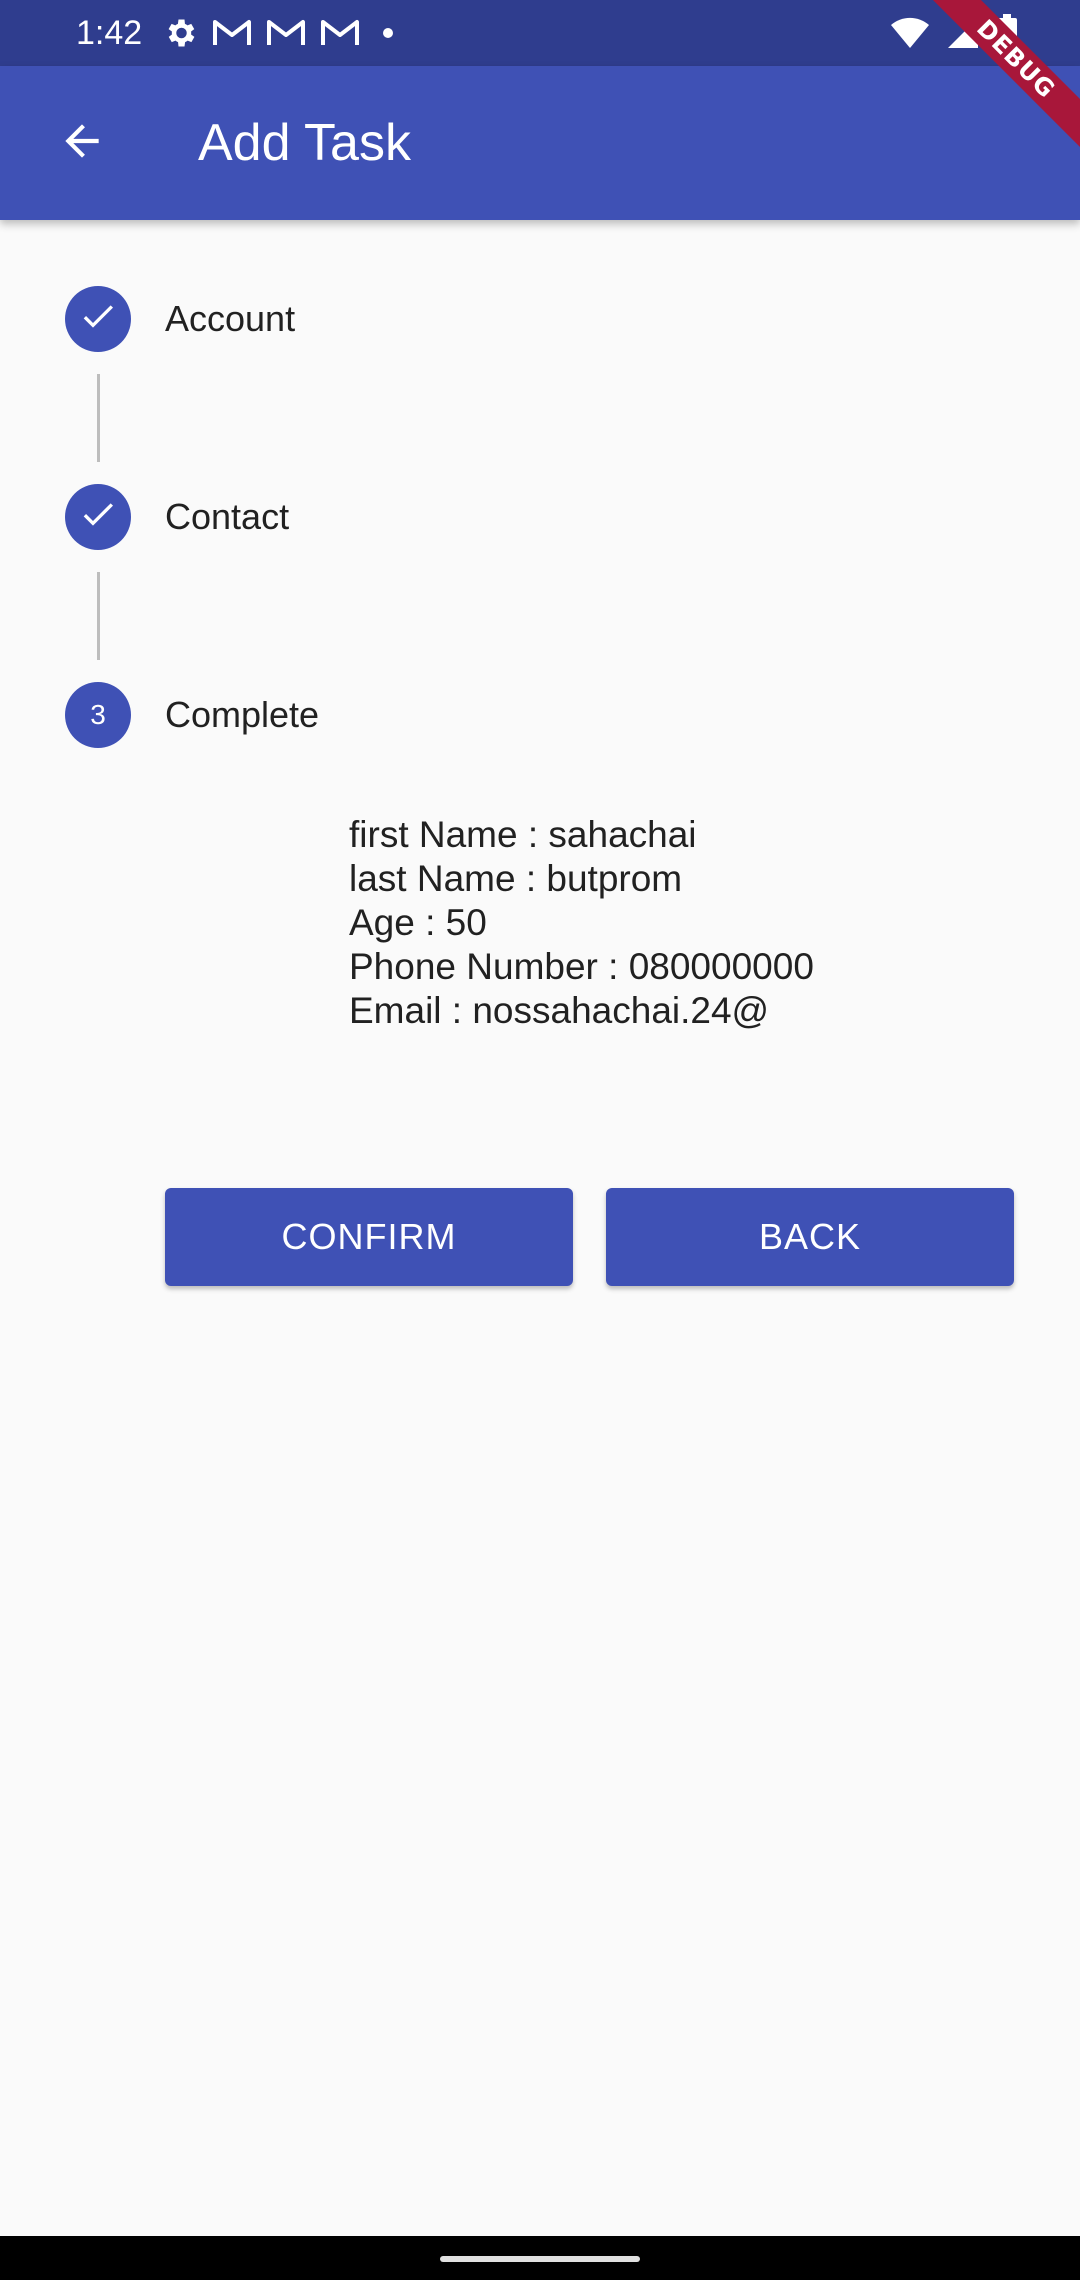 Image resolution: width=1080 pixels, height=2280 pixels. I want to click on back-button, so click(82, 143).